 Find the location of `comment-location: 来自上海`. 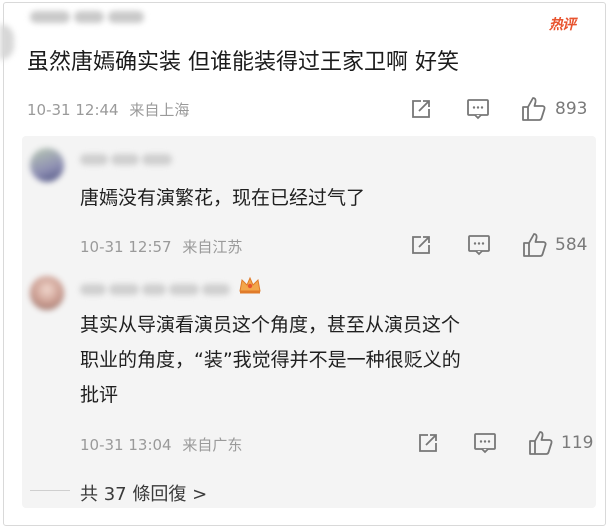

comment-location: 来自上海 is located at coordinates (159, 110).